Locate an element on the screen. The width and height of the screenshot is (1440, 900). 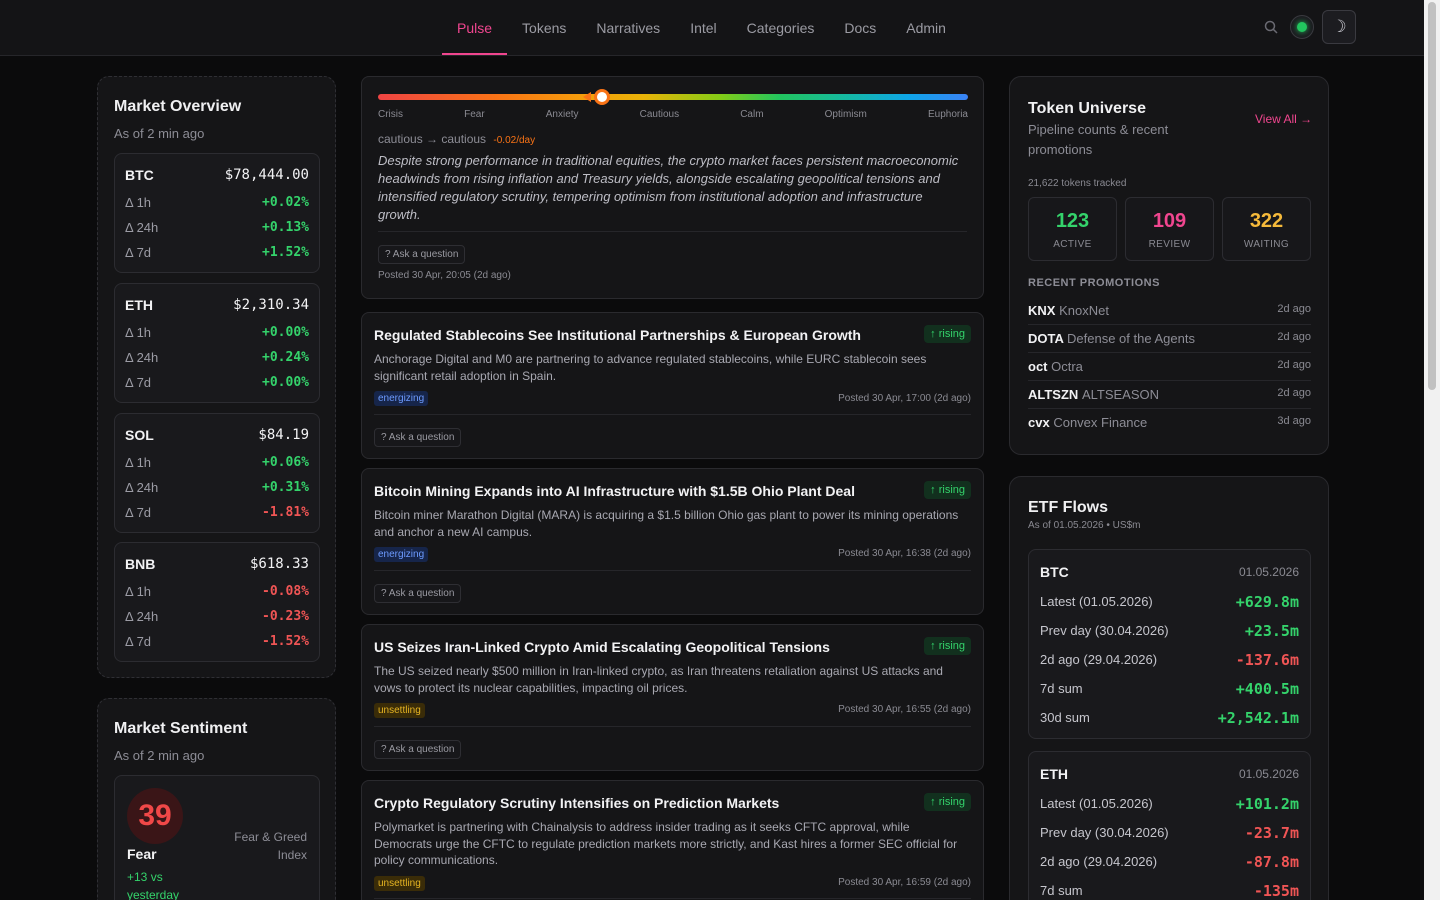
promotion-row: DOTA Defense of the Agents 2d ago is located at coordinates (1169, 339).